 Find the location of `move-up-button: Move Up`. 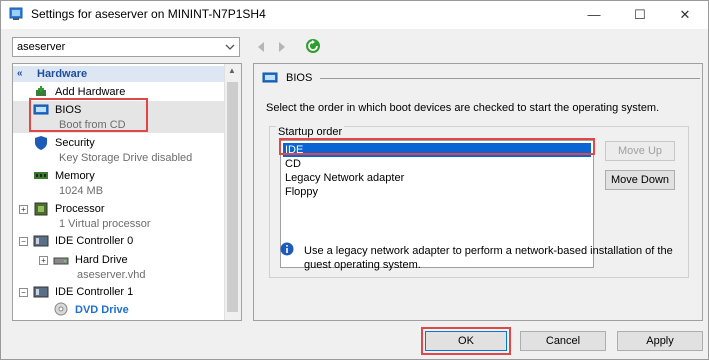

move-up-button: Move Up is located at coordinates (640, 151).